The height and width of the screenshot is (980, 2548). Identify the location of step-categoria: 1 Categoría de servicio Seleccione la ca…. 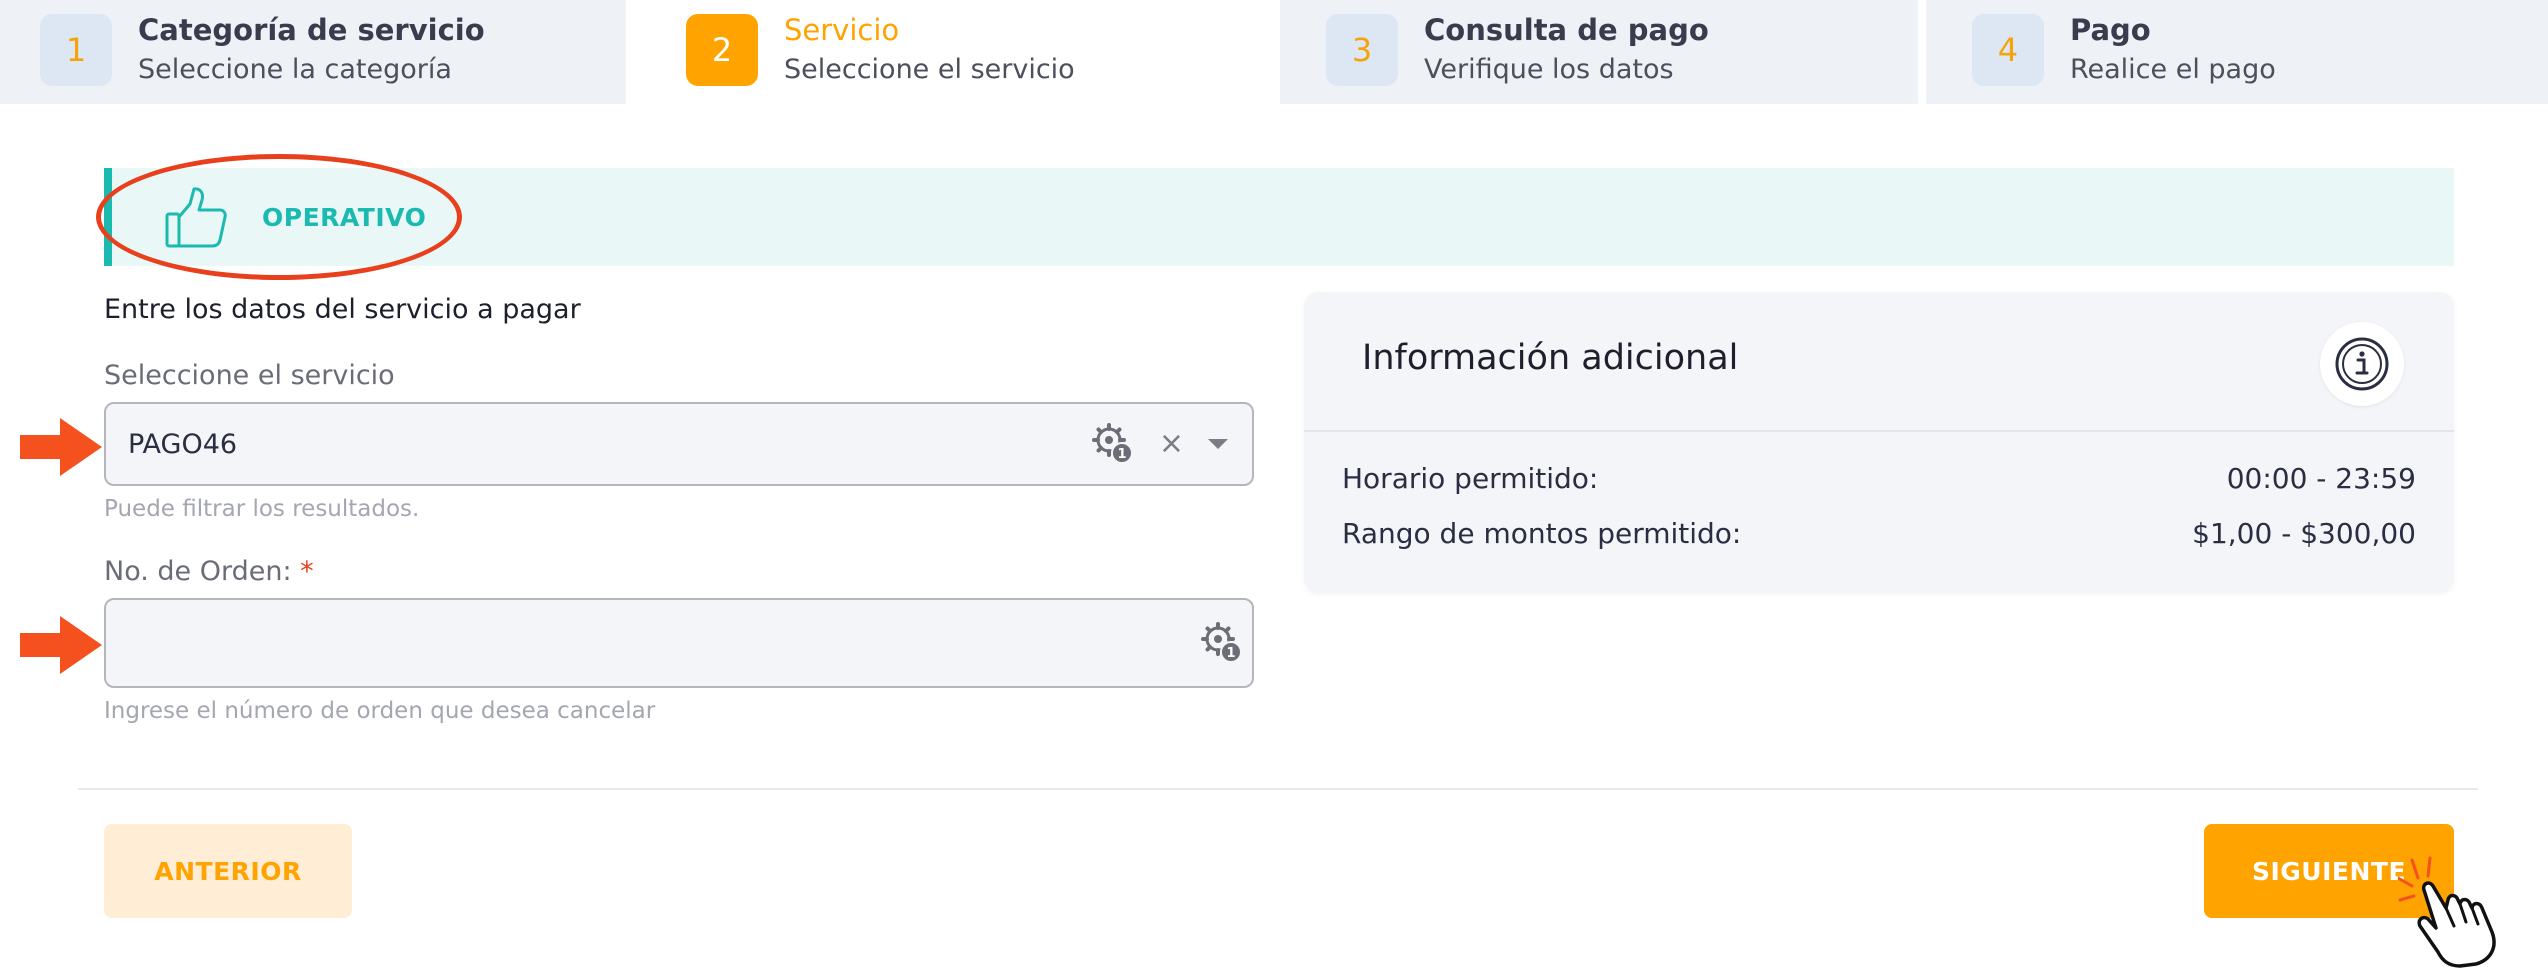
(313, 52).